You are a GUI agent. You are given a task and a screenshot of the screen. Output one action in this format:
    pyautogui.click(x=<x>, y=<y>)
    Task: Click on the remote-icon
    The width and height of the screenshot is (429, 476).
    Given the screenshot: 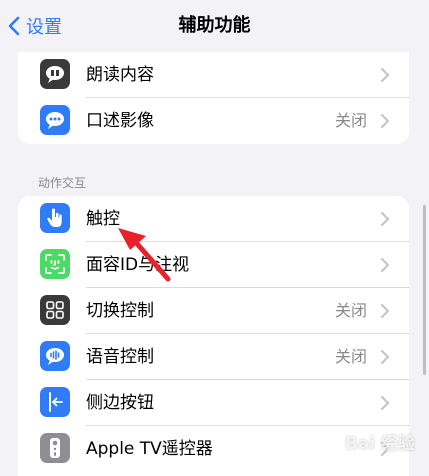 What is the action you would take?
    pyautogui.click(x=55, y=448)
    